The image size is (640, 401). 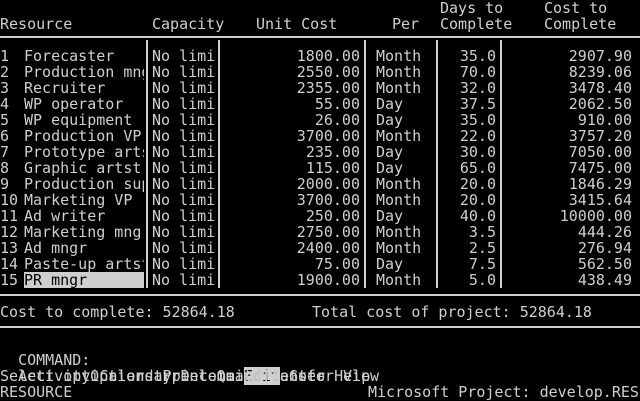 I want to click on days-to-complete-cell: 32.0, so click(x=468, y=88).